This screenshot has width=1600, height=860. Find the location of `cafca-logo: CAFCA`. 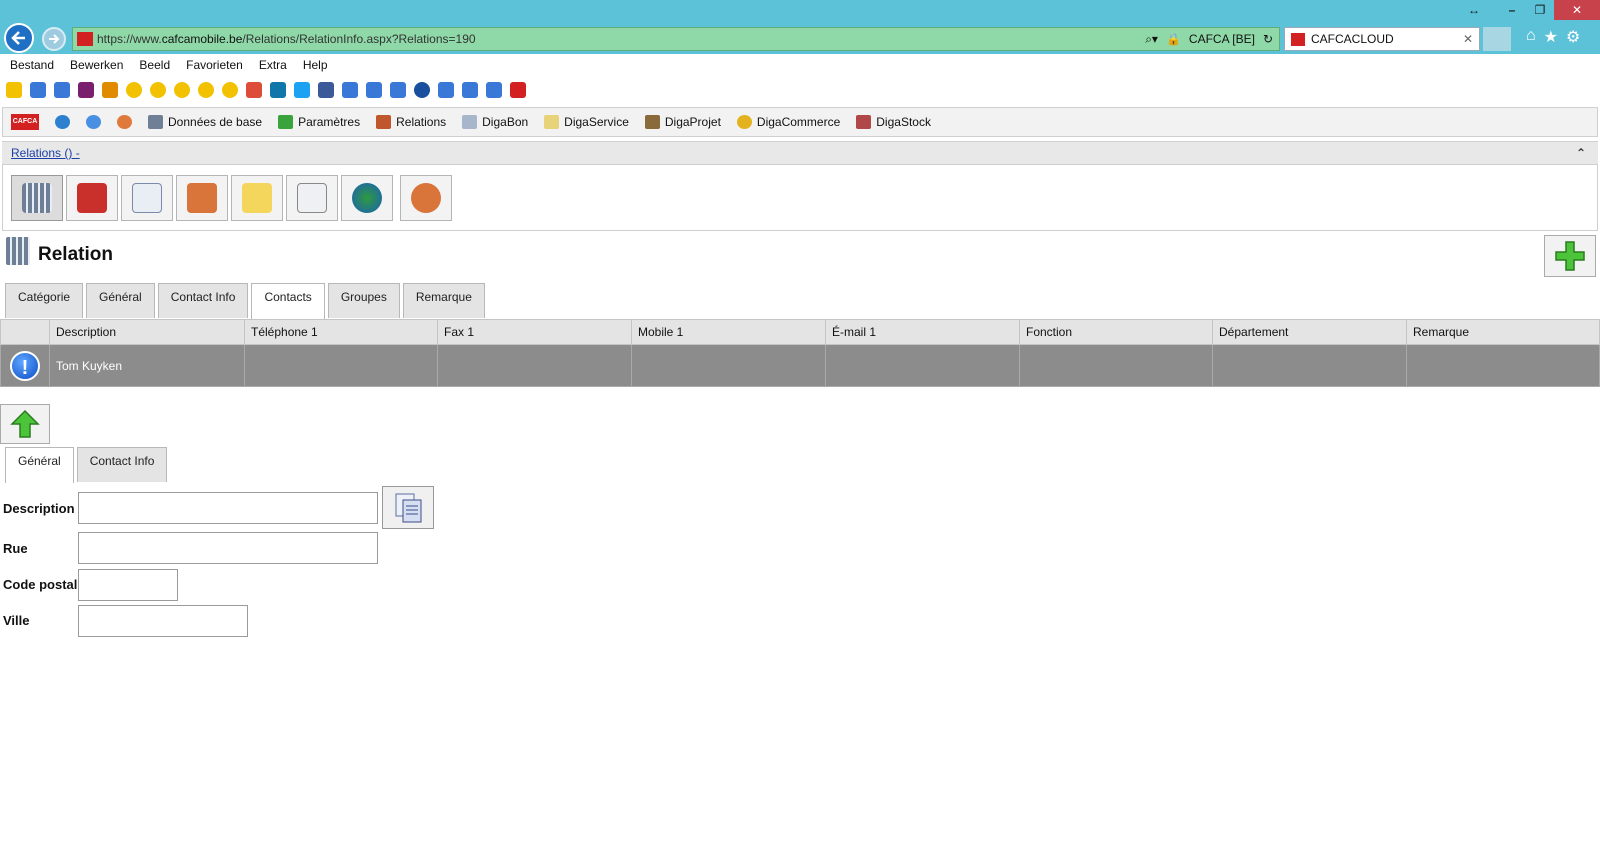

cafca-logo: CAFCA is located at coordinates (25, 122).